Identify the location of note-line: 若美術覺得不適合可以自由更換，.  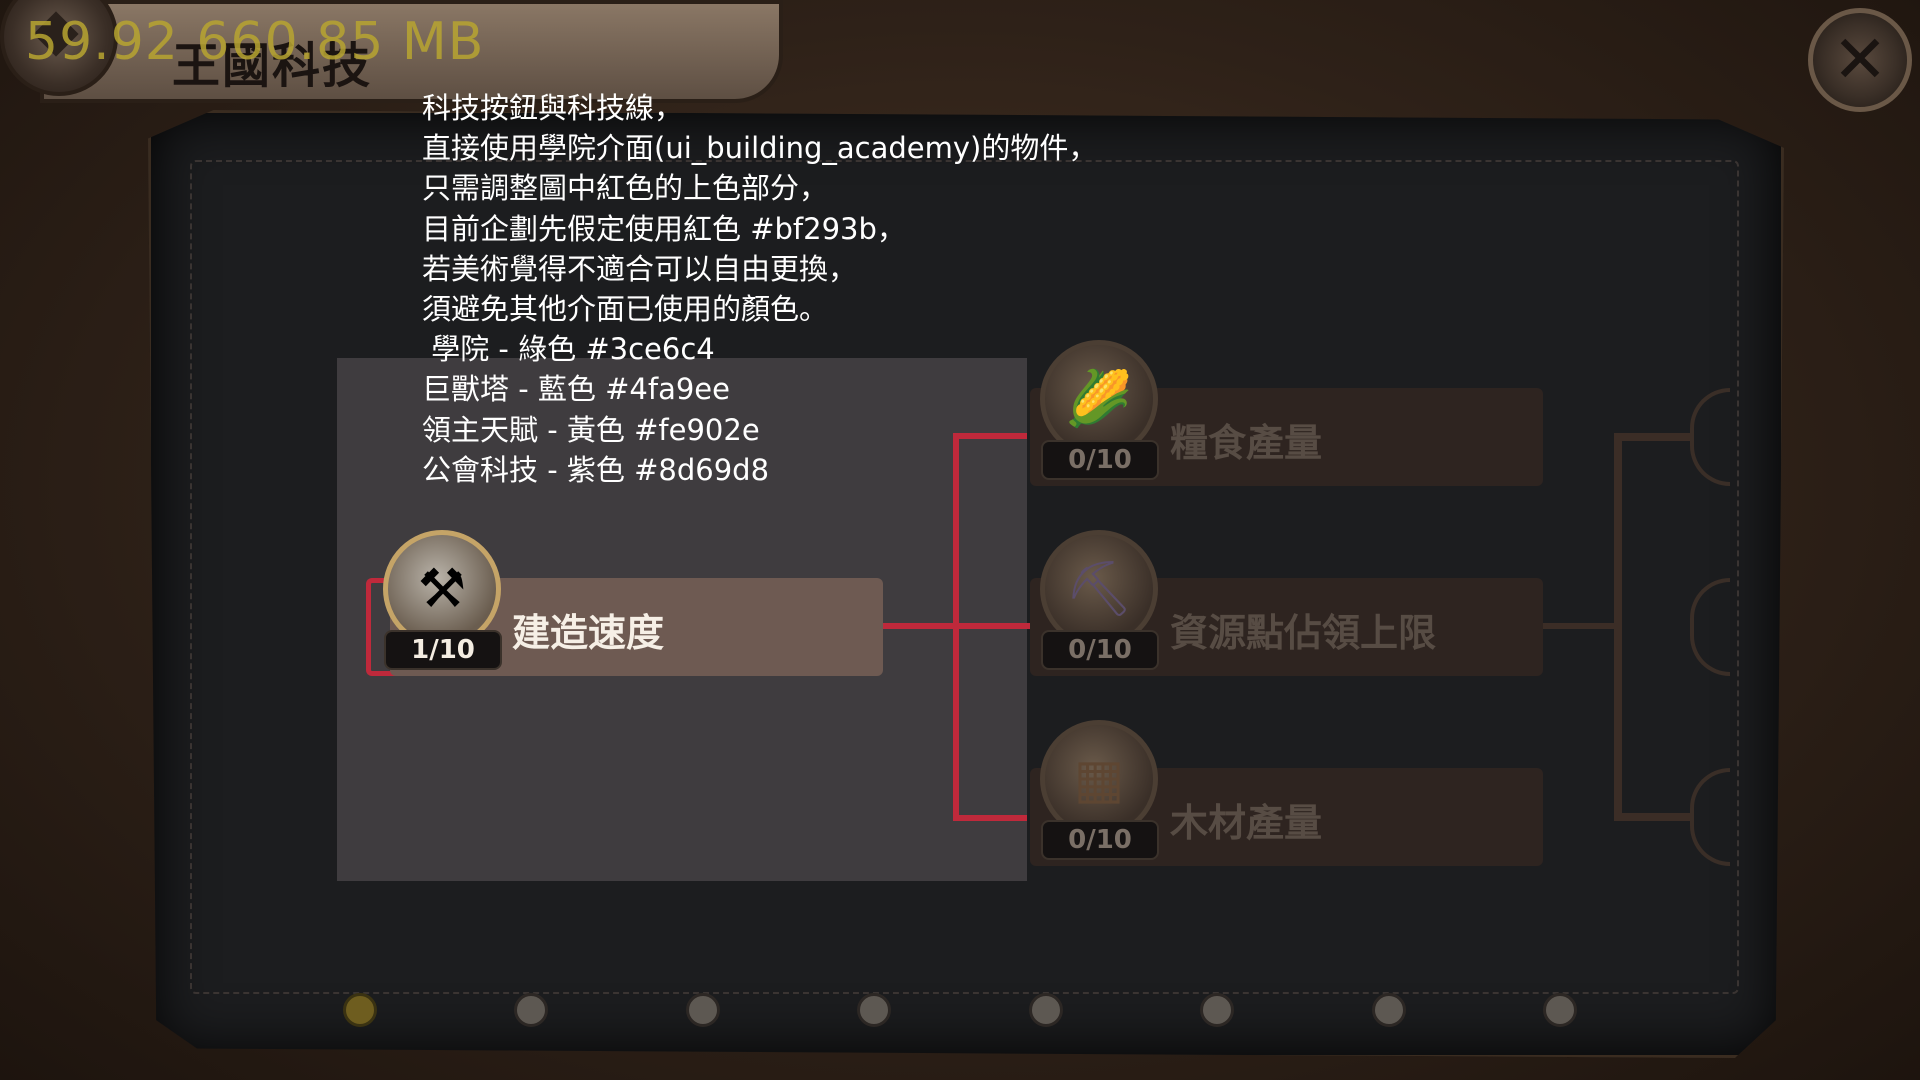
(640, 268).